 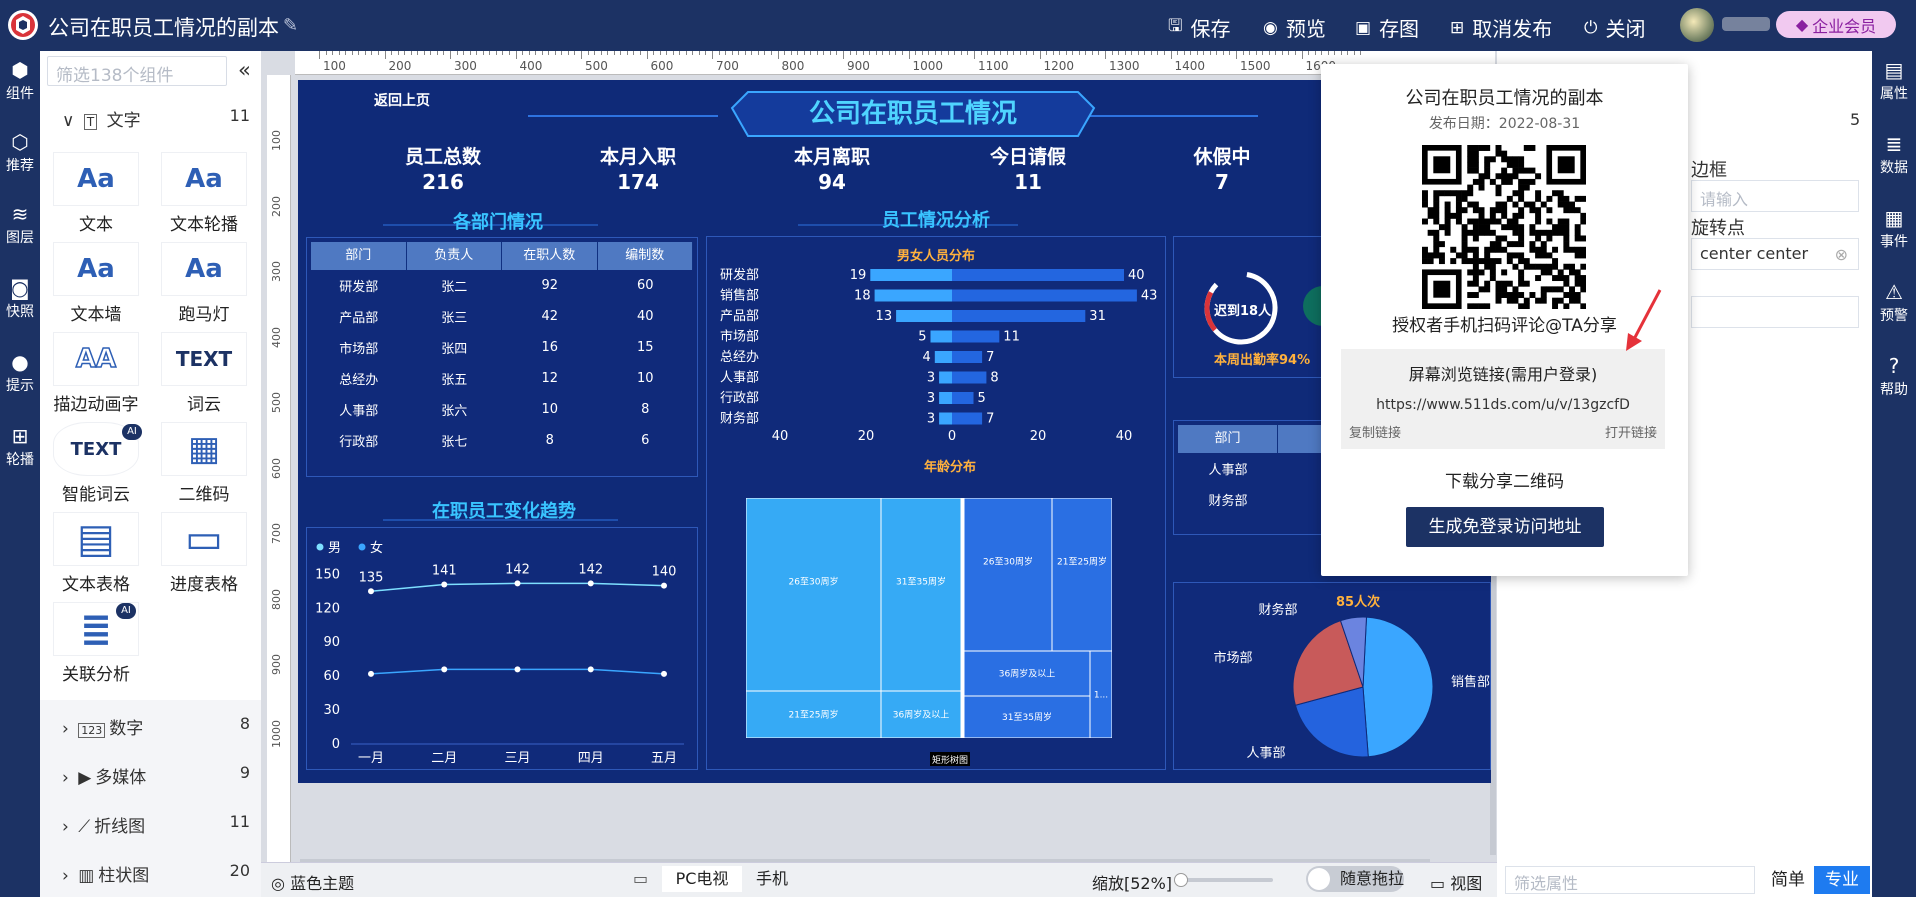 What do you see at coordinates (156, 118) in the screenshot?
I see `category-text-header: ∨ T 文字 11` at bounding box center [156, 118].